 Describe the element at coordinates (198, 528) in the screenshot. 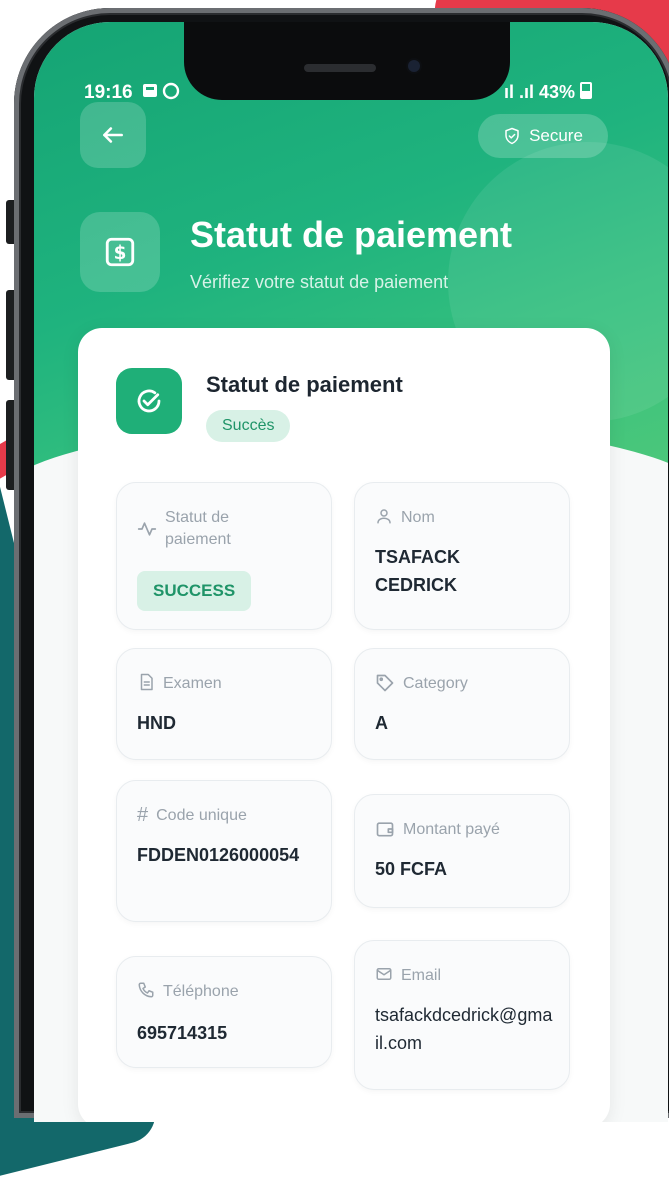

I see `tile-statut-label: Statut de paiement` at that location.